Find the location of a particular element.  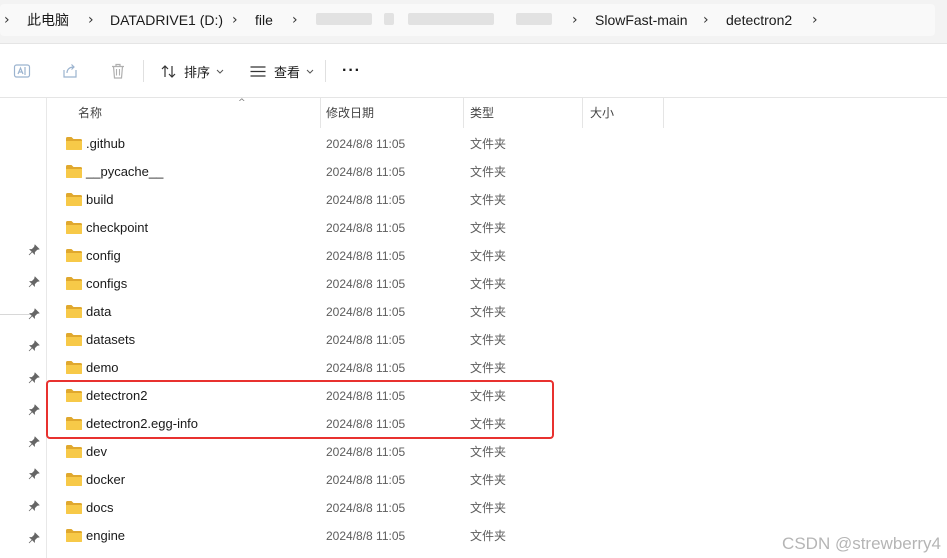

breadcrumb-file: file is located at coordinates (264, 20).